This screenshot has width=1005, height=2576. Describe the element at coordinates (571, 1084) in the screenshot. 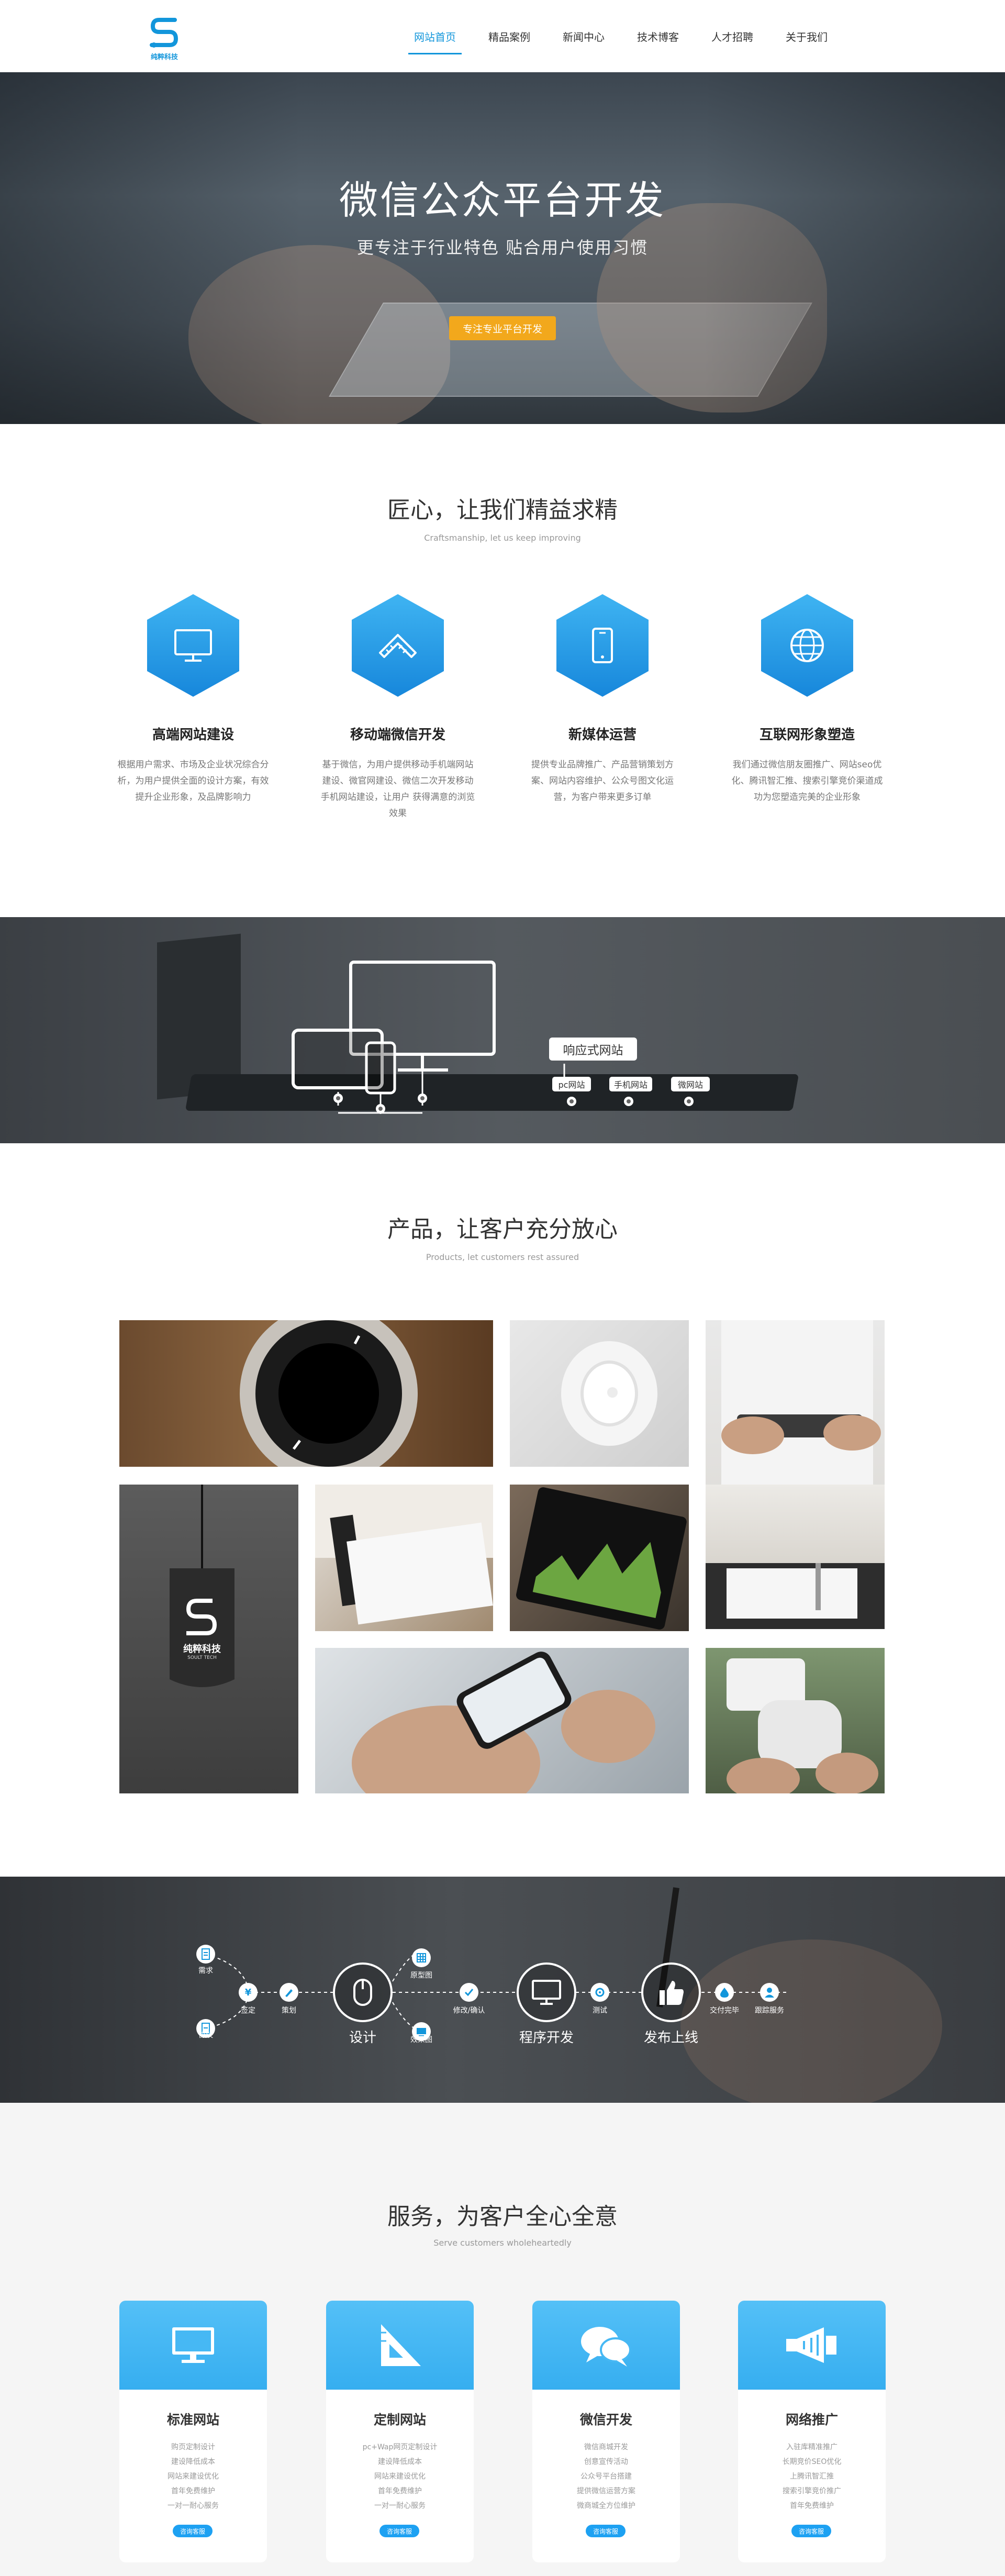

I see `responsive-tag-pc: pc网站` at that location.